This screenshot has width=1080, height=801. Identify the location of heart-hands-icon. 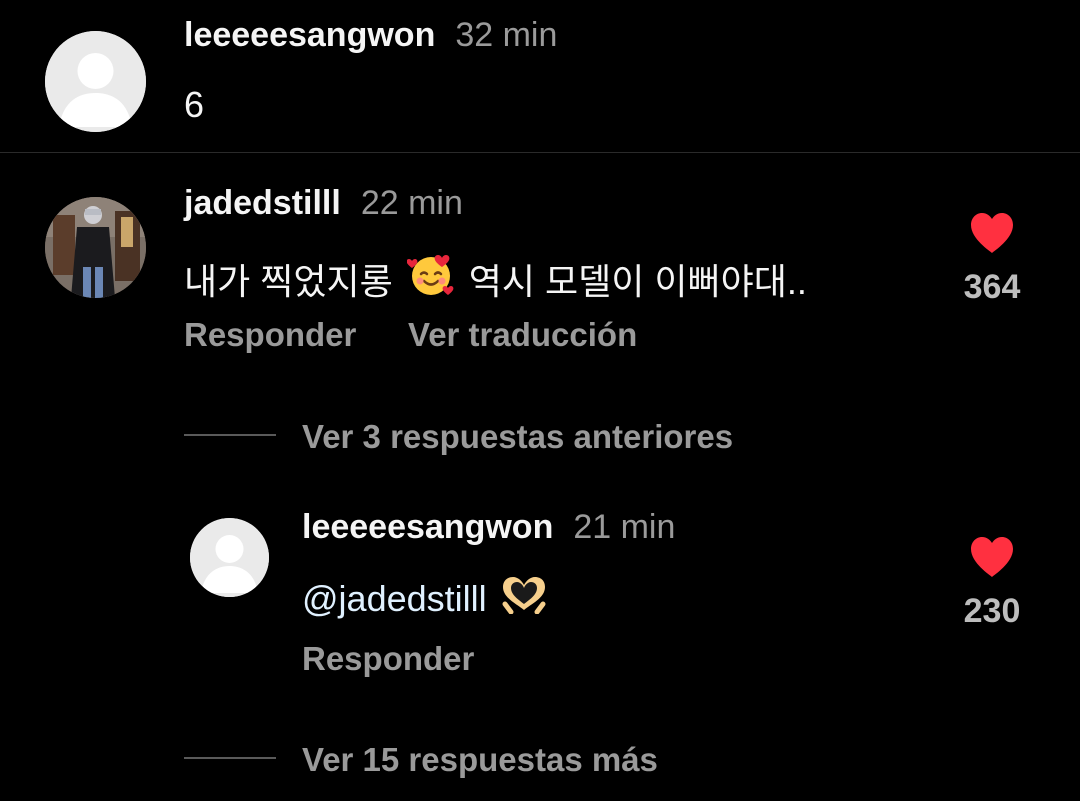
(524, 598).